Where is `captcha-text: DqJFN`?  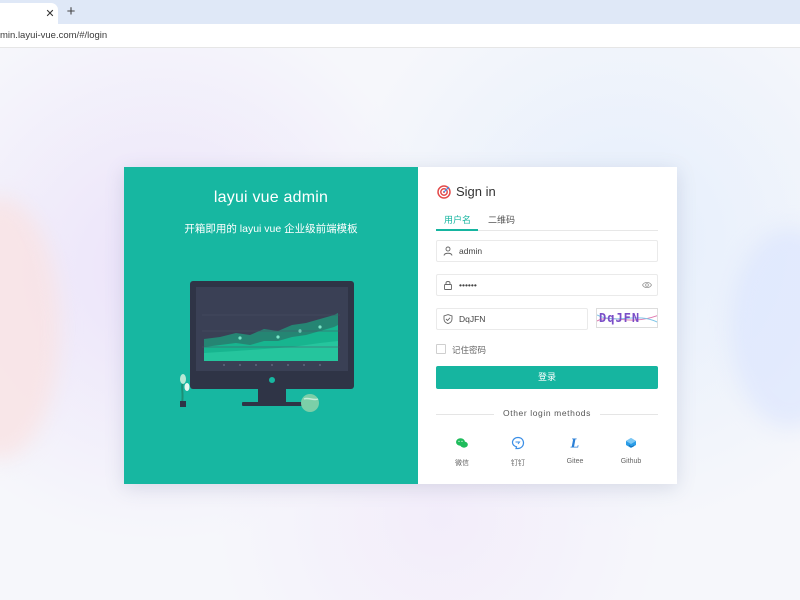
captcha-text: DqJFN is located at coordinates (620, 318).